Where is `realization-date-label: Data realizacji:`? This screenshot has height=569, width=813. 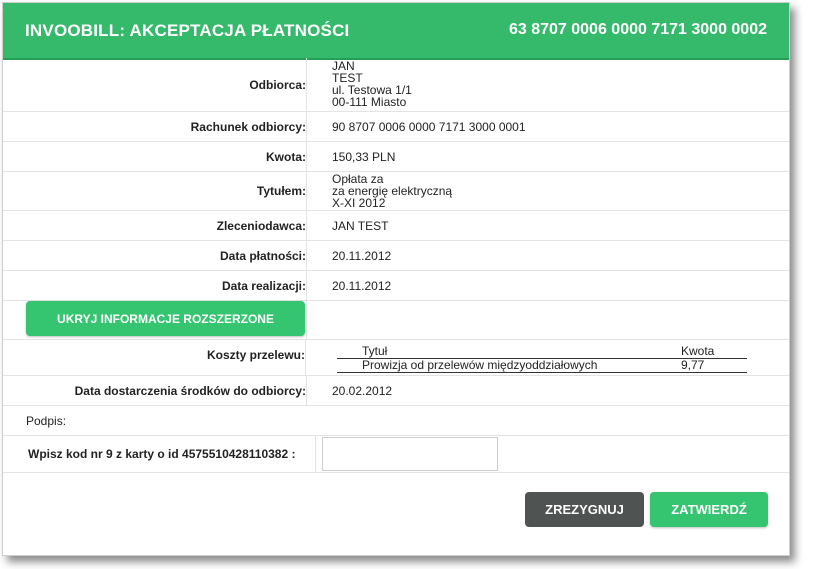
realization-date-label: Data realizacji: is located at coordinates (155, 285).